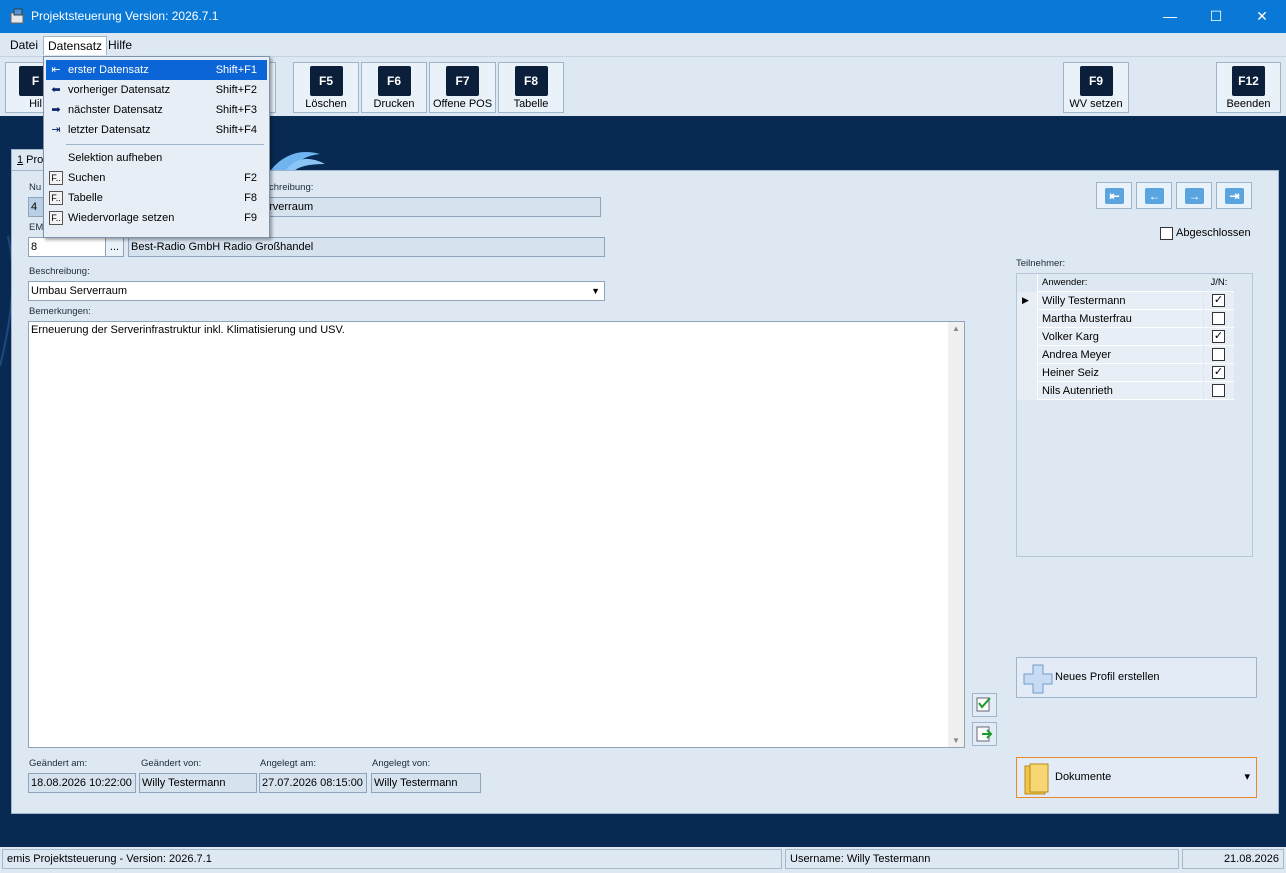 This screenshot has height=873, width=1286. Describe the element at coordinates (1120, 319) in the screenshot. I see `teilnehmer-name: Martha Musterfrau` at that location.